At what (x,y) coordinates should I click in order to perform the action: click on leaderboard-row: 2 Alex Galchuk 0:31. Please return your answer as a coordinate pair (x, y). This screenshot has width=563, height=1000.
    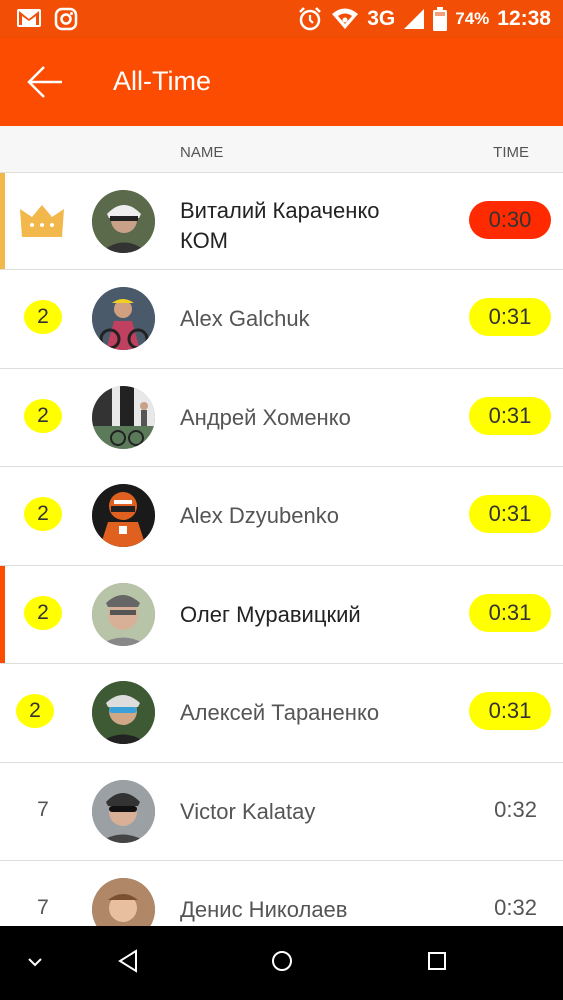
    Looking at the image, I should click on (281, 319).